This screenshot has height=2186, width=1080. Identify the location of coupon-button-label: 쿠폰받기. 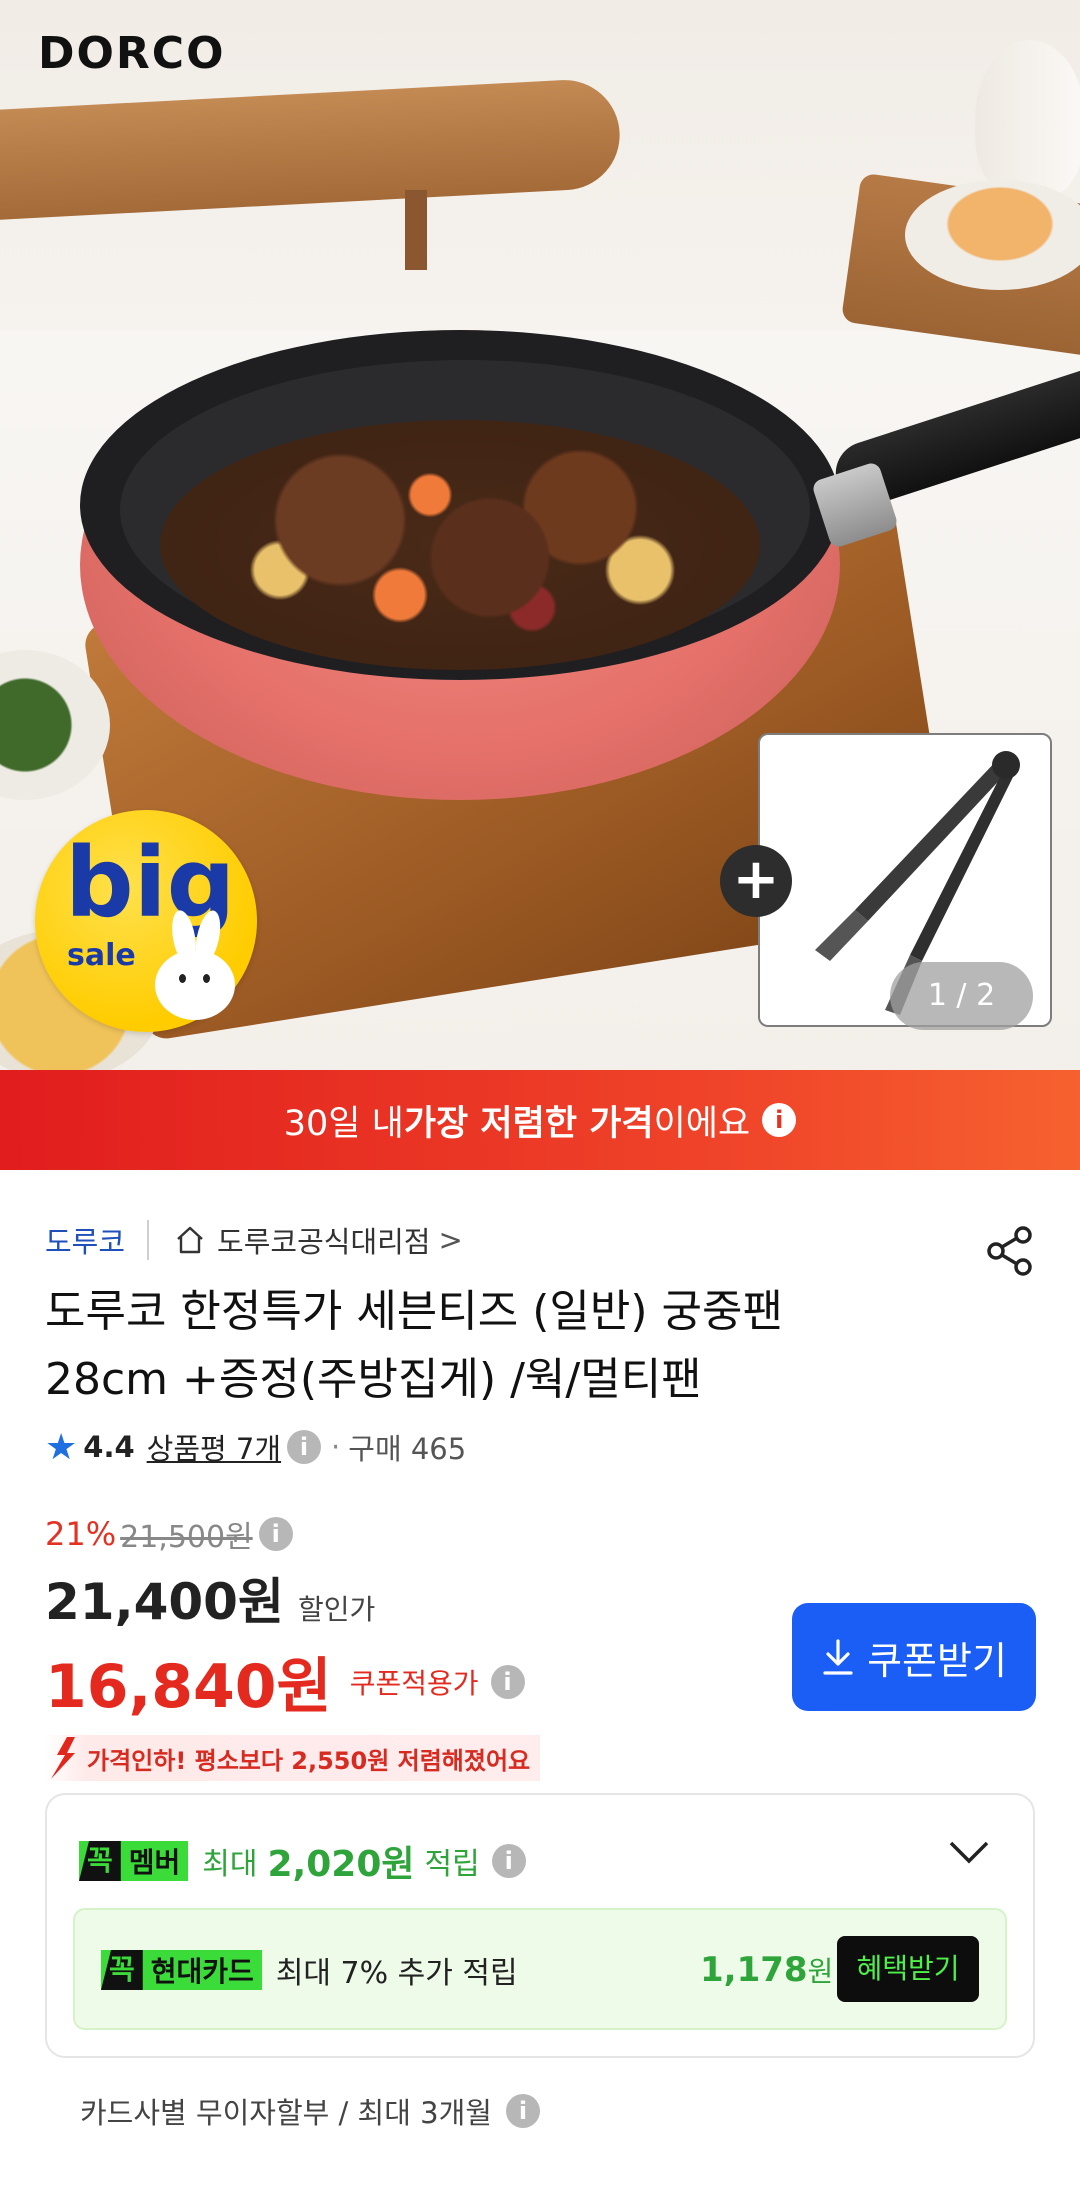
(937, 1660).